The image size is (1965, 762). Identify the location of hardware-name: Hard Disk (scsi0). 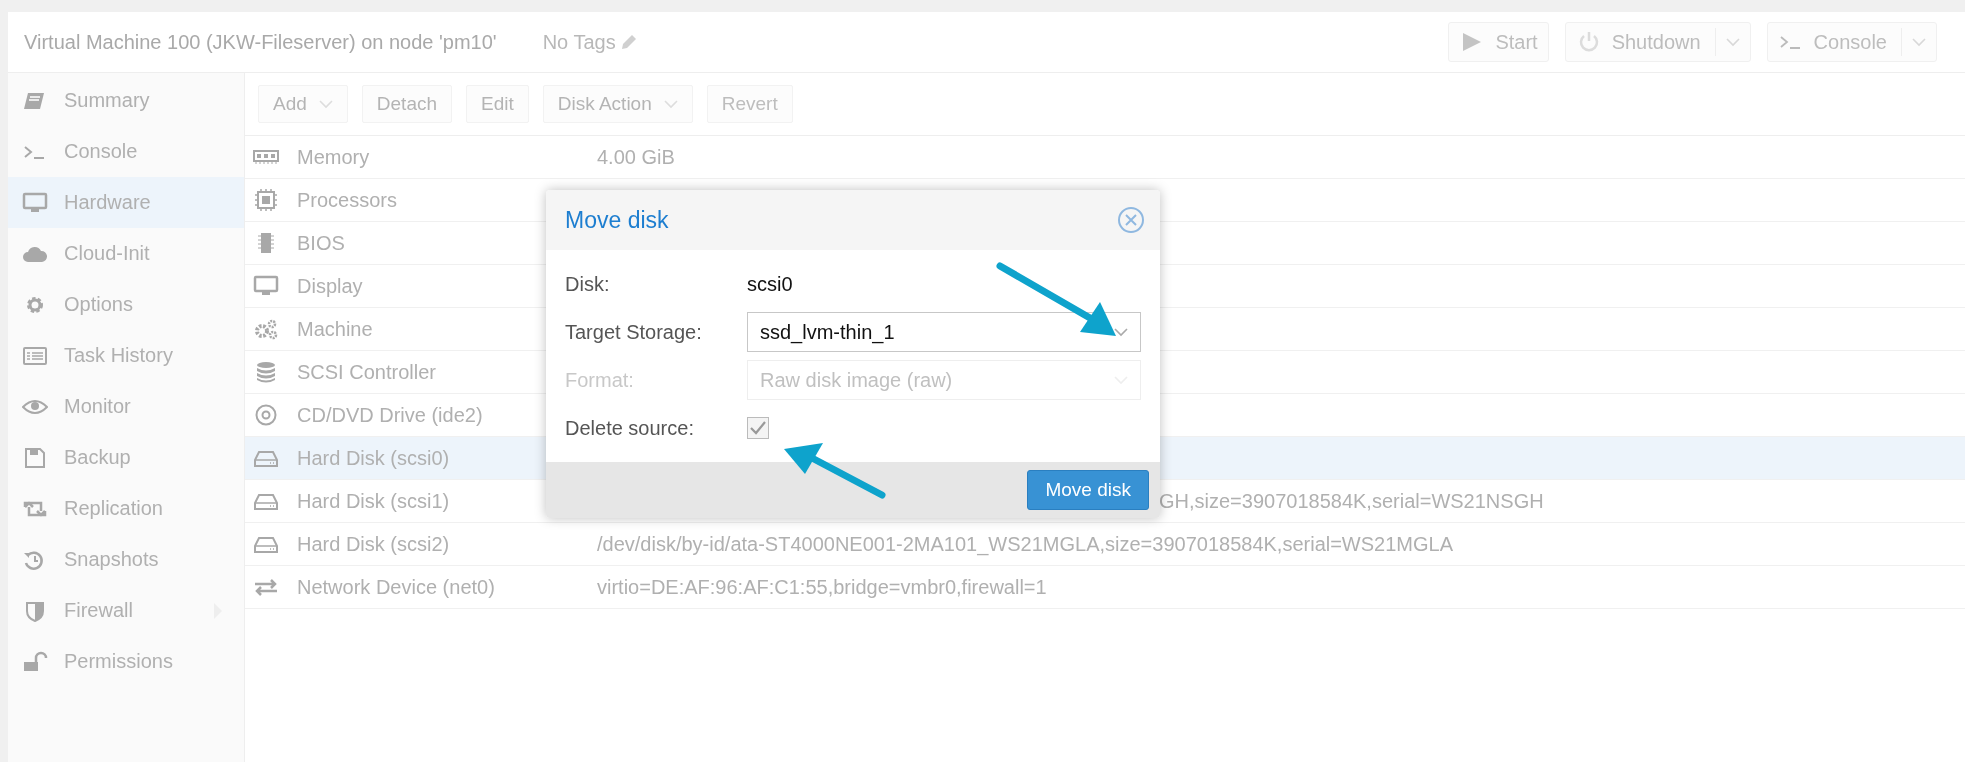
(373, 457).